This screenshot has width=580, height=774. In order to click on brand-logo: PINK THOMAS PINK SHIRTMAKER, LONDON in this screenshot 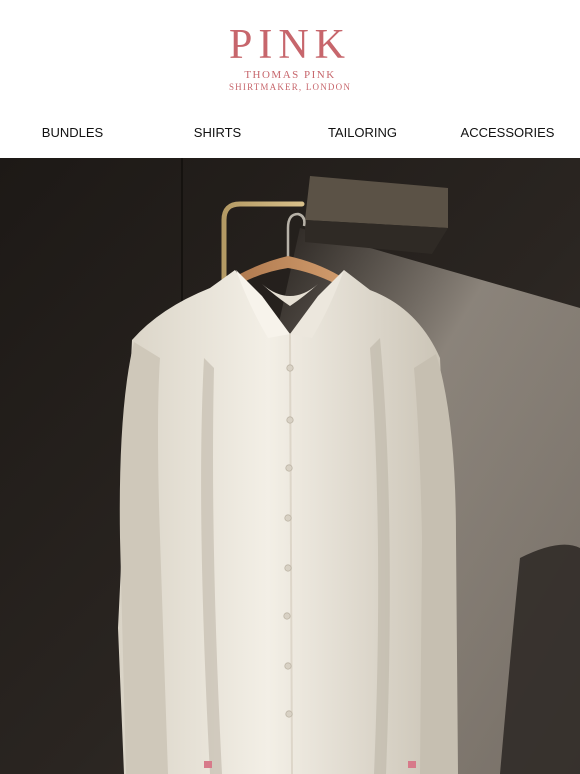, I will do `click(290, 58)`.